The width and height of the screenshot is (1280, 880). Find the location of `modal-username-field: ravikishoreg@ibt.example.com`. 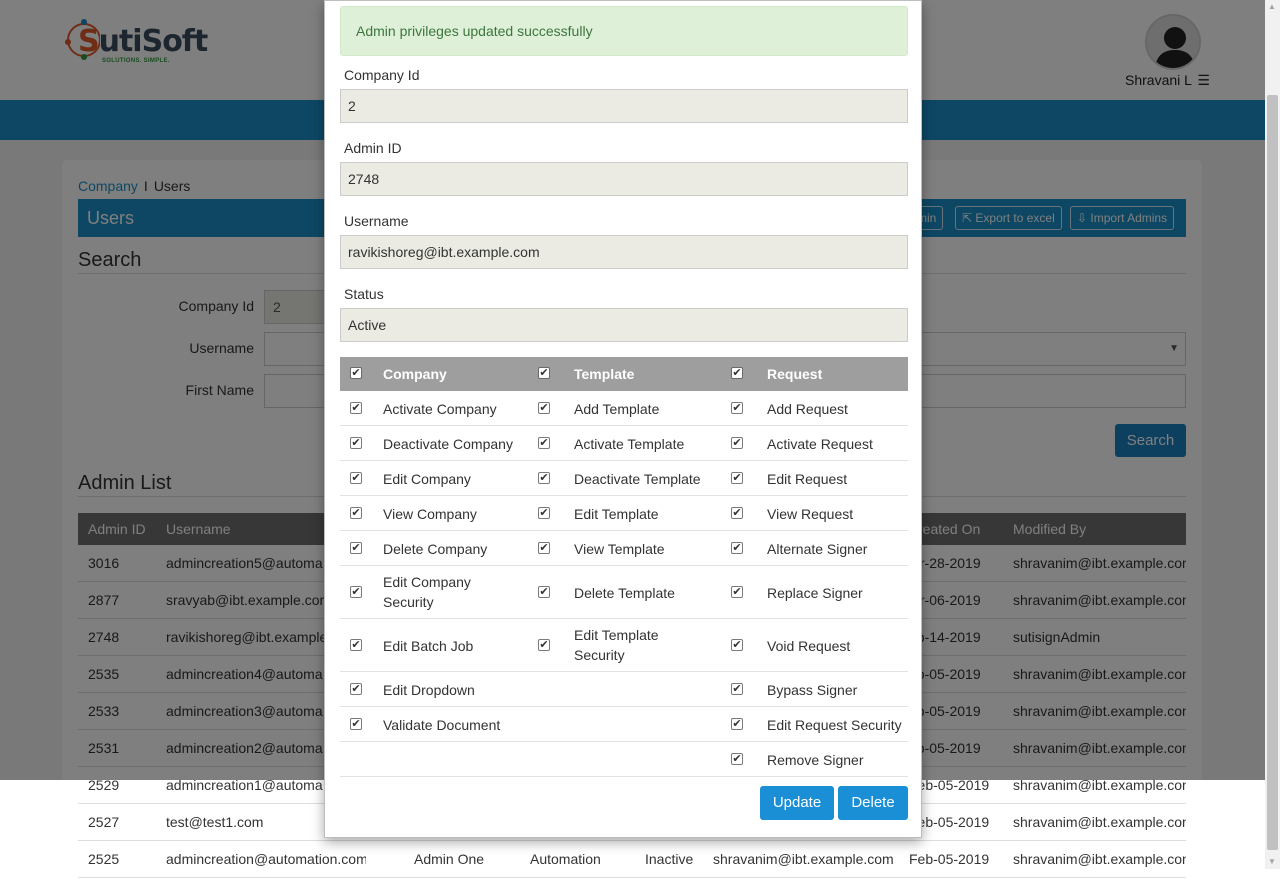

modal-username-field: ravikishoreg@ibt.example.com is located at coordinates (624, 252).